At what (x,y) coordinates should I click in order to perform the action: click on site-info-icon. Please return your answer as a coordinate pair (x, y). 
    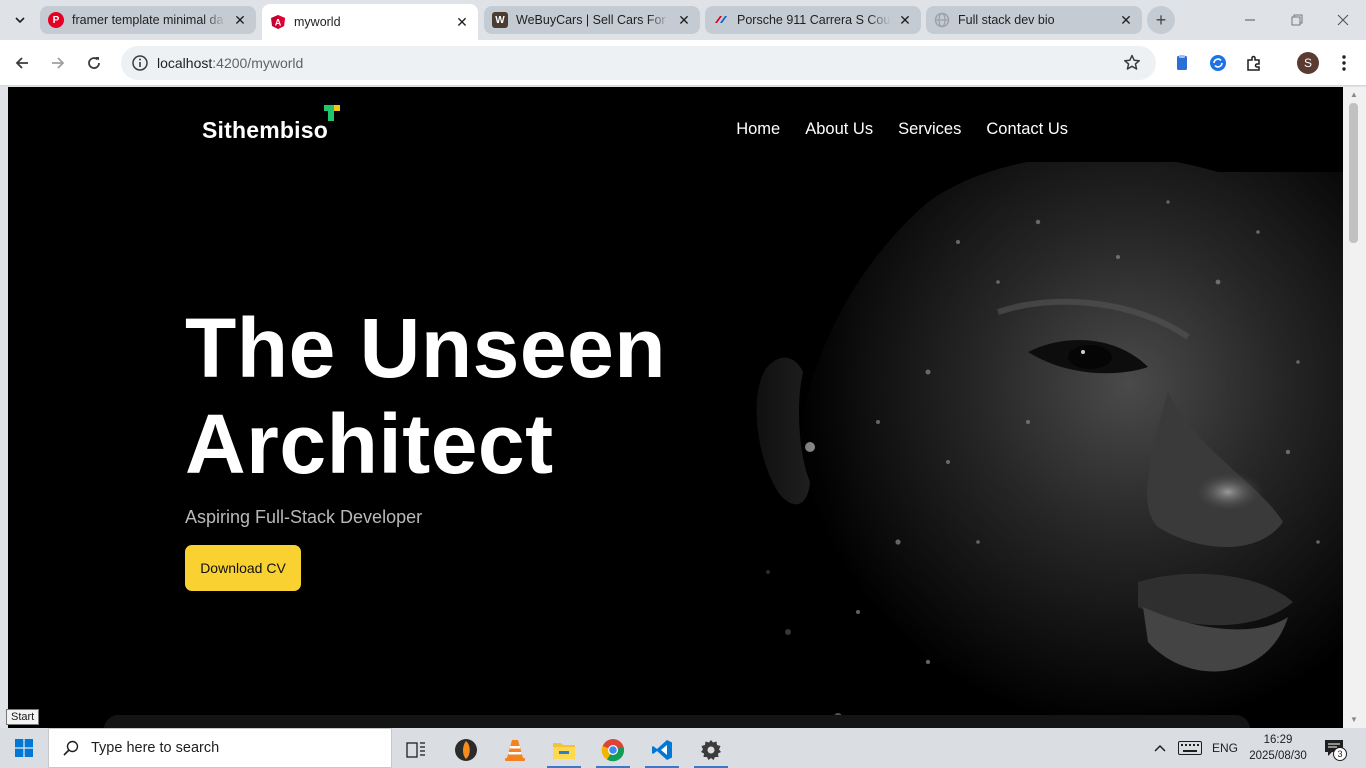
    Looking at the image, I should click on (140, 63).